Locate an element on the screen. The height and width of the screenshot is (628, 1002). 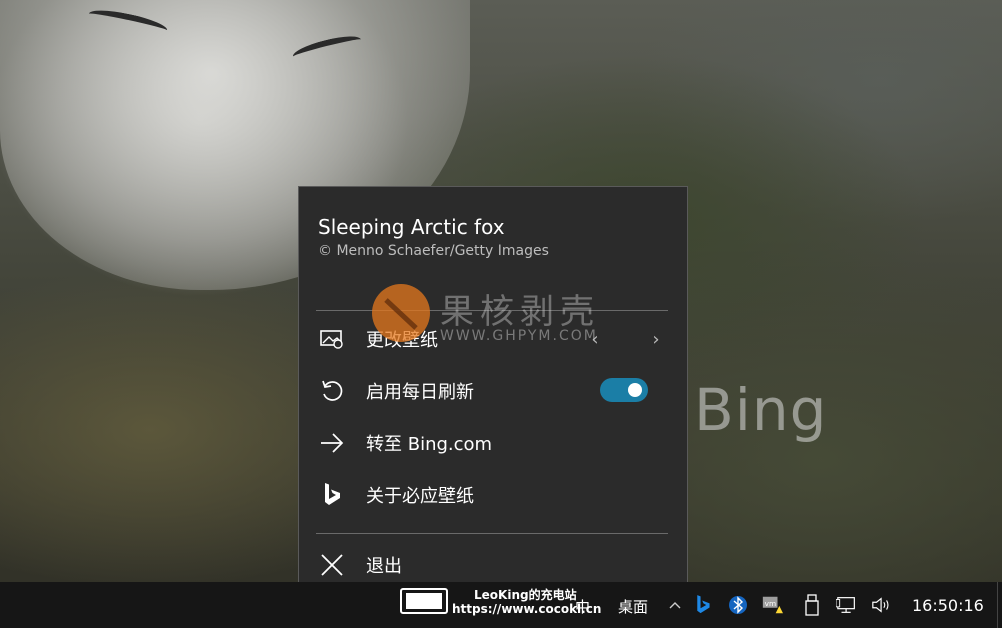
previous-wallpaper-button: ‹ is located at coordinates (595, 339).